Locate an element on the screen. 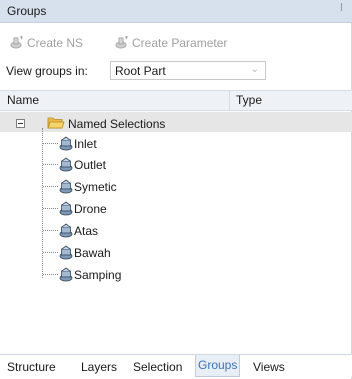 Image resolution: width=352 pixels, height=379 pixels. groups-toolbar: Create NS Create Parameter is located at coordinates (176, 43).